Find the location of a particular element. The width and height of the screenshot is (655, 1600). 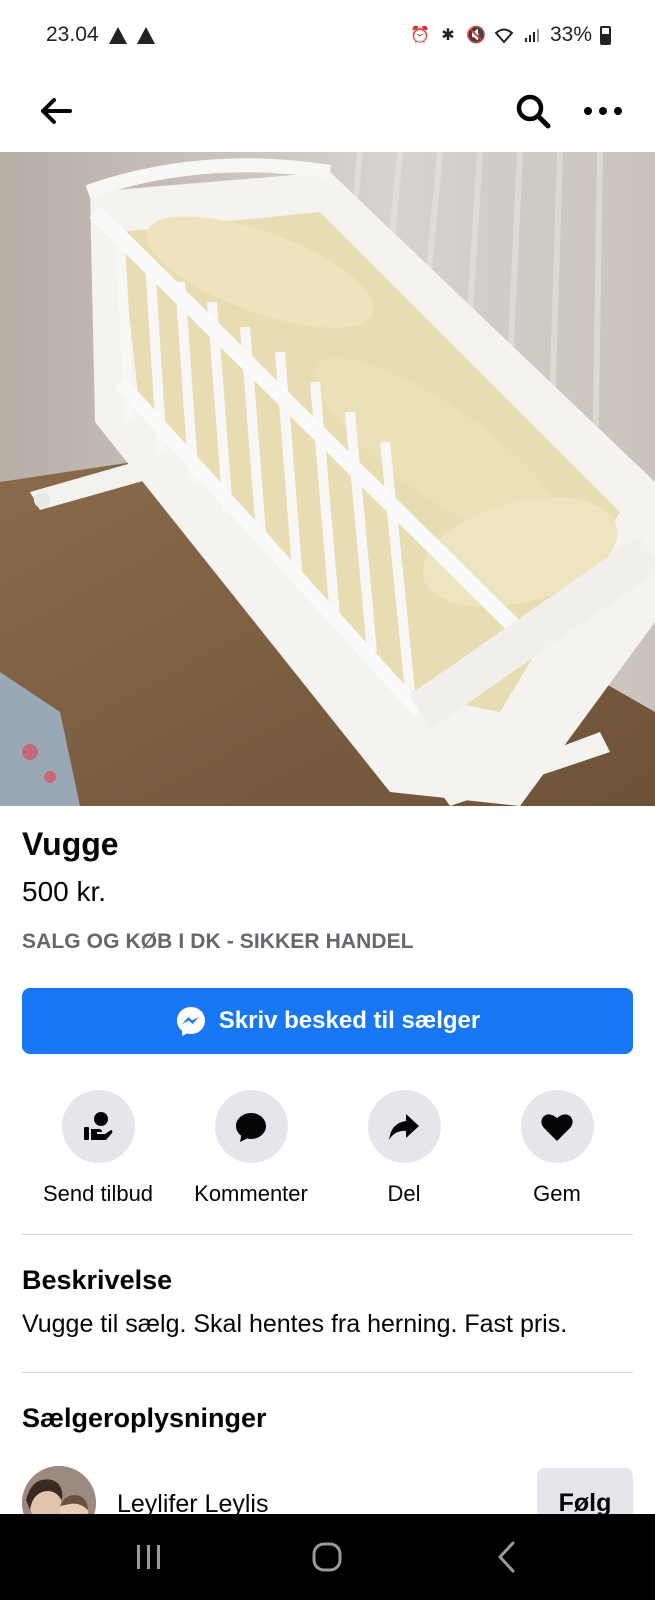

heart-icon is located at coordinates (557, 1127).